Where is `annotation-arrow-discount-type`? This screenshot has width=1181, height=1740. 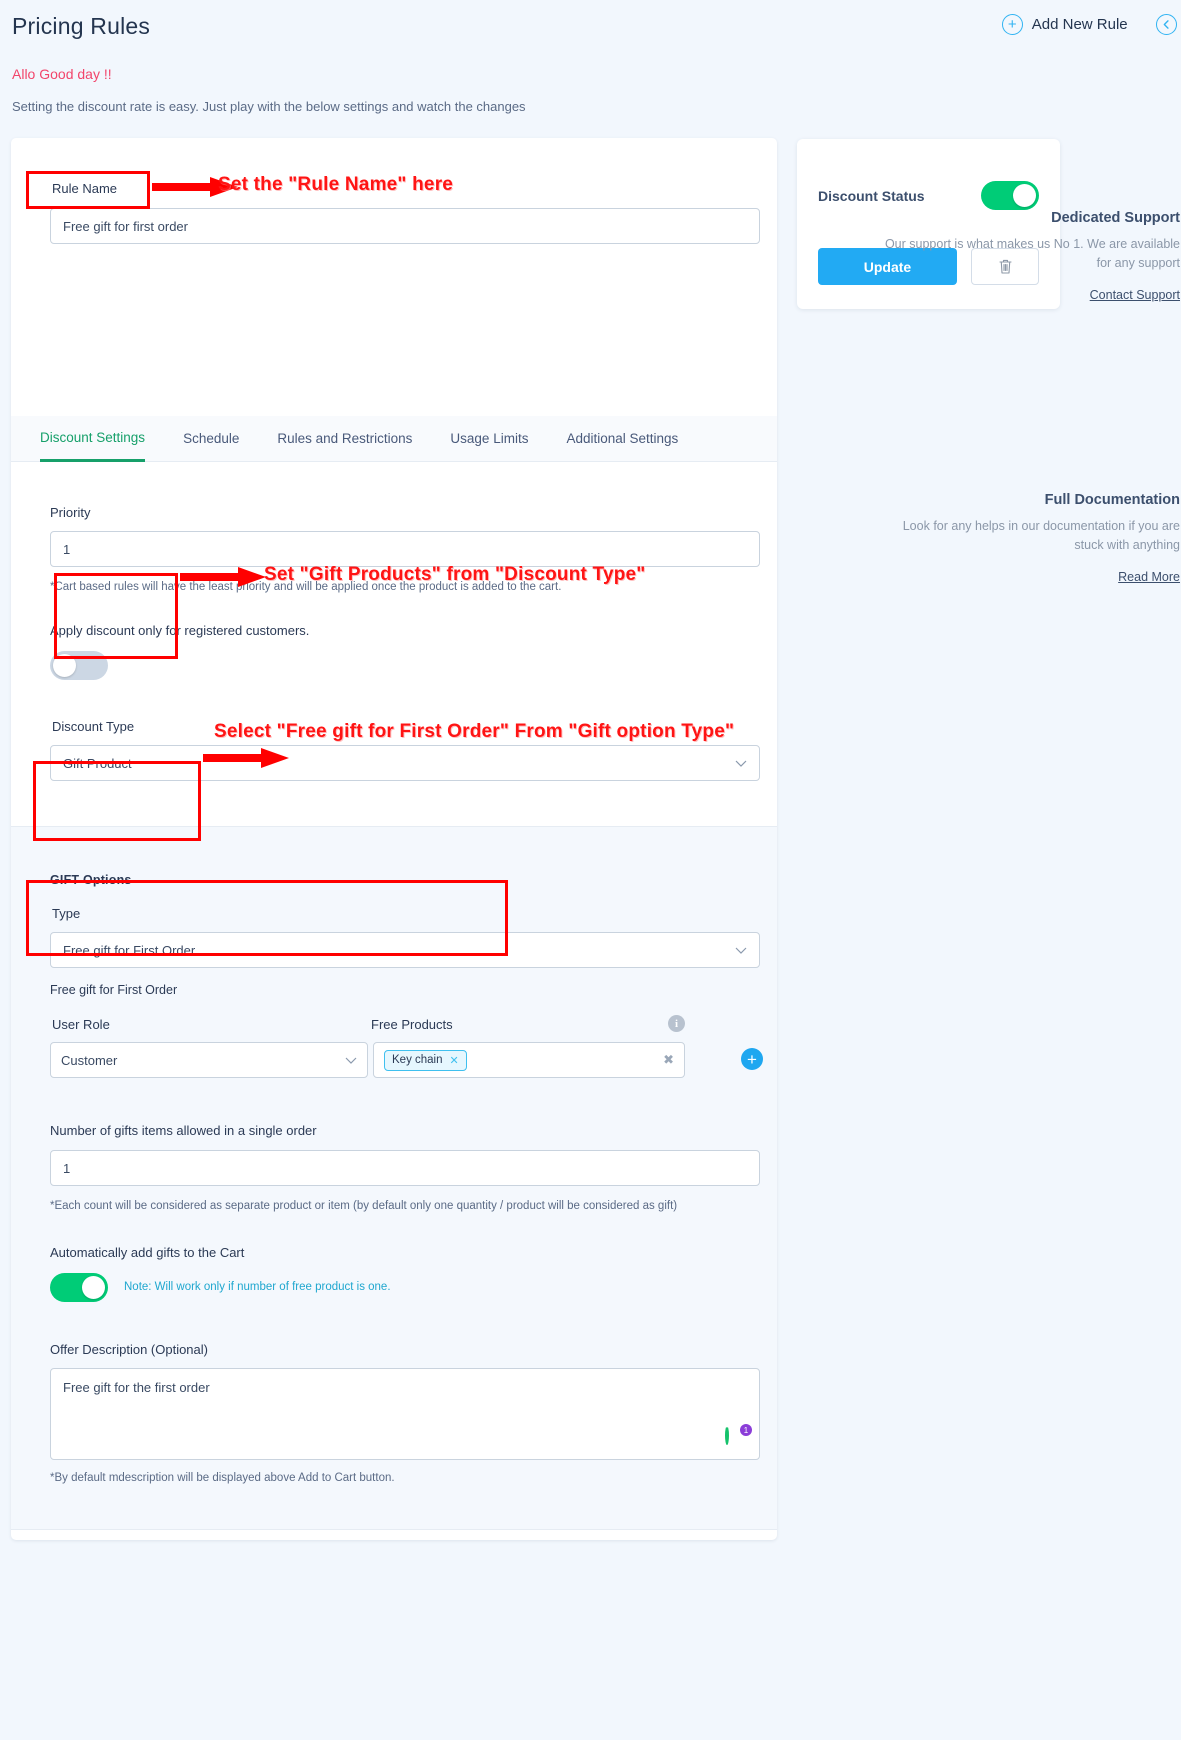
annotation-arrow-discount-type is located at coordinates (223, 577).